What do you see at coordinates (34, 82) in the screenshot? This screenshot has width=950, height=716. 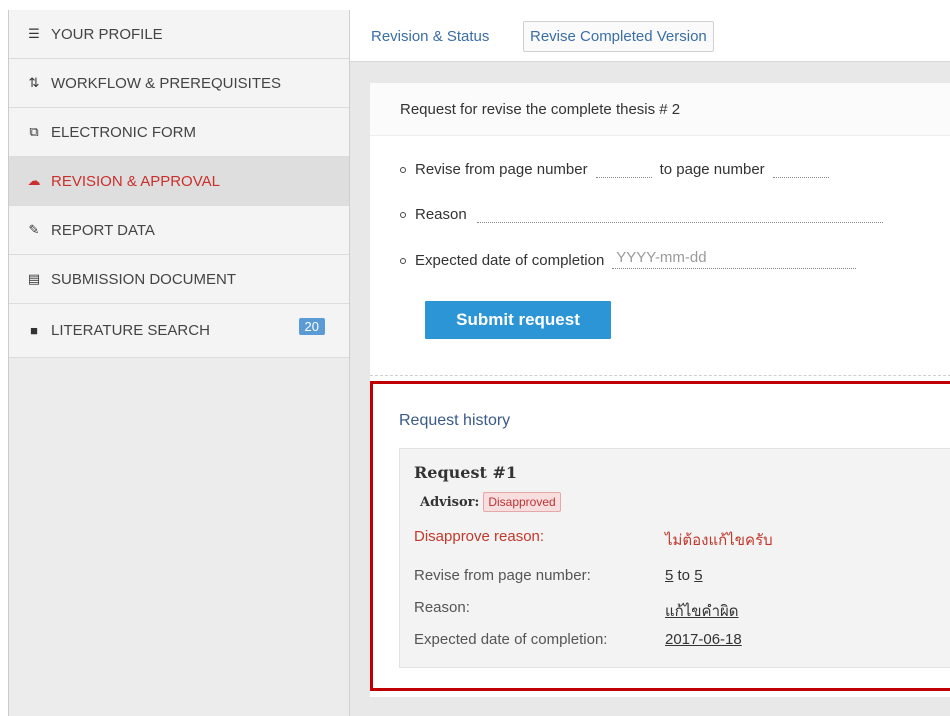 I see `sort-icon: ⇅` at bounding box center [34, 82].